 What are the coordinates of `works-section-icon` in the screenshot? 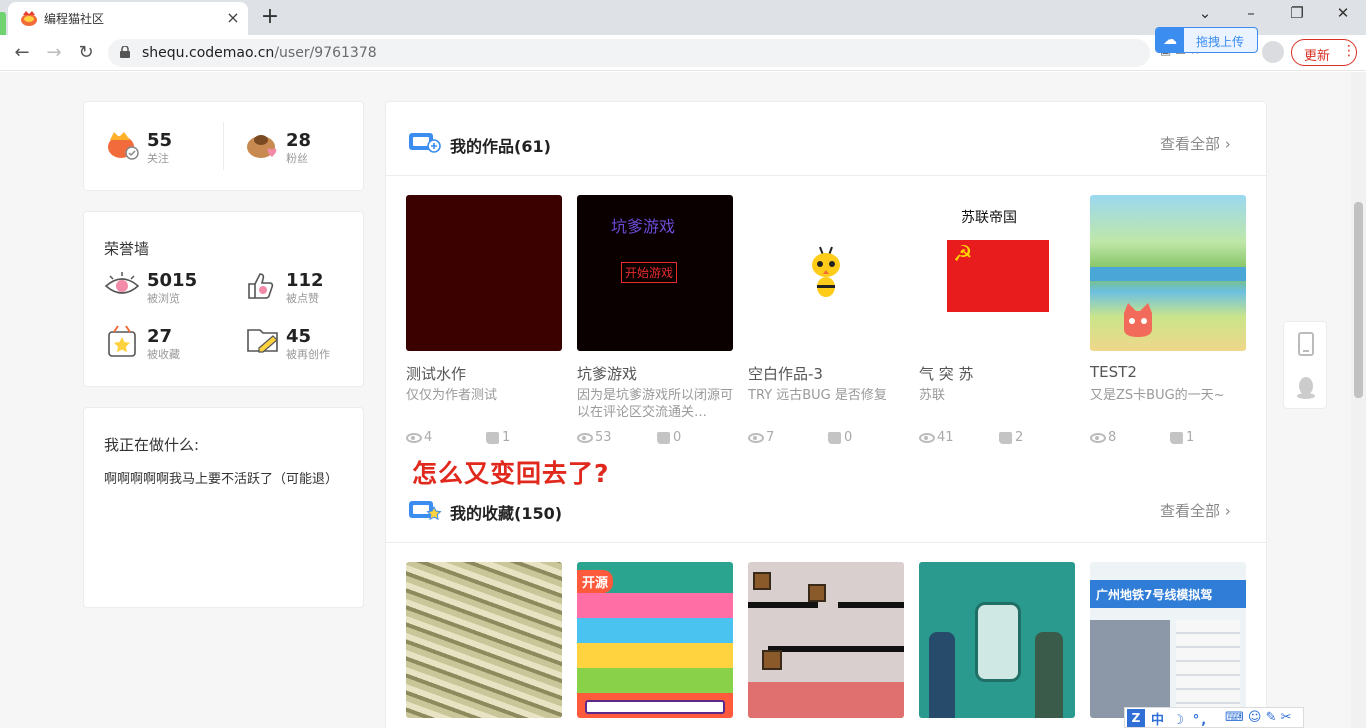 It's located at (425, 143).